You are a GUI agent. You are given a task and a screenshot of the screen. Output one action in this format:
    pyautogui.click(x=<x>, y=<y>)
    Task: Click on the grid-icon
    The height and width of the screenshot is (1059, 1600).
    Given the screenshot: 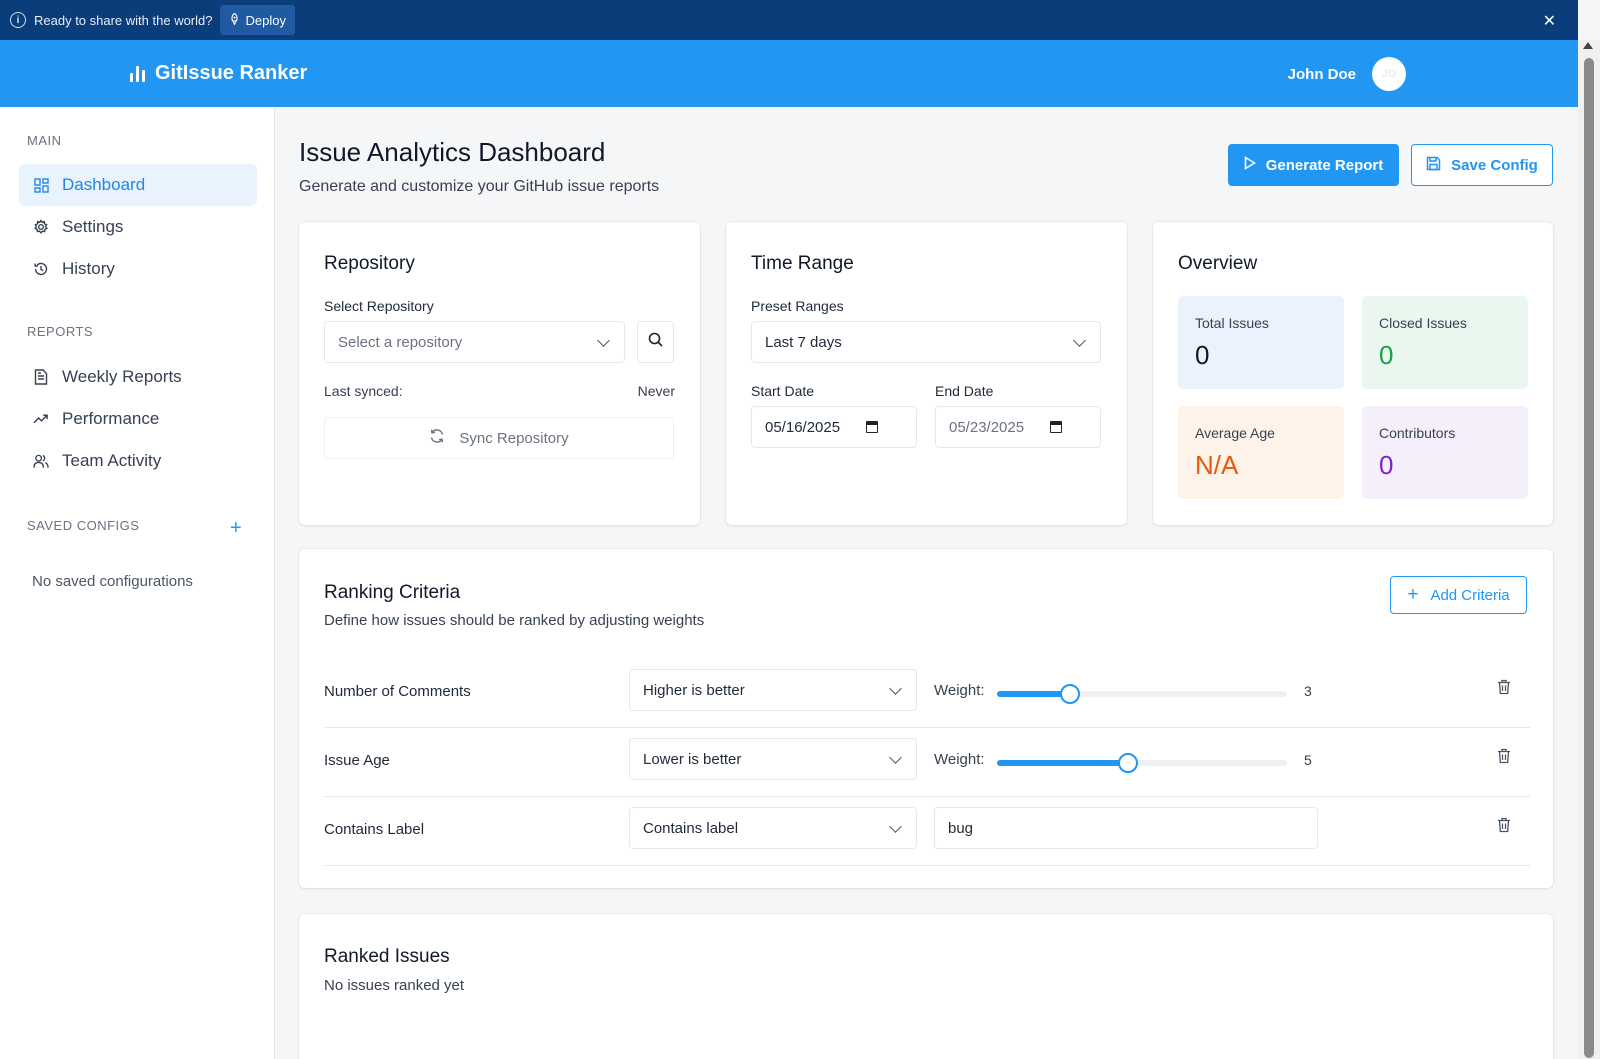 What is the action you would take?
    pyautogui.click(x=41, y=185)
    